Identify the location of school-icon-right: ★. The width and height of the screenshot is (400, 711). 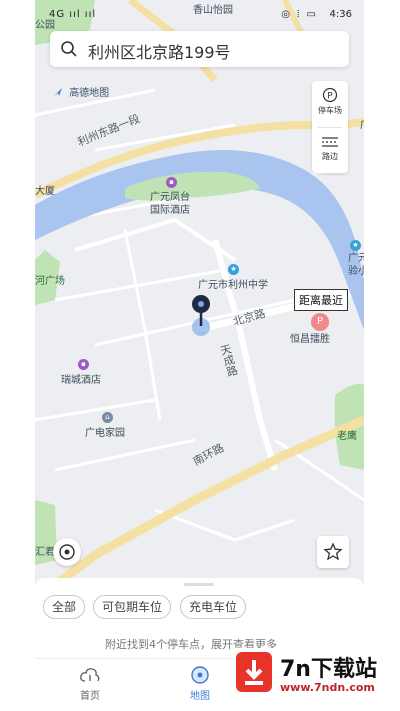
(355, 245).